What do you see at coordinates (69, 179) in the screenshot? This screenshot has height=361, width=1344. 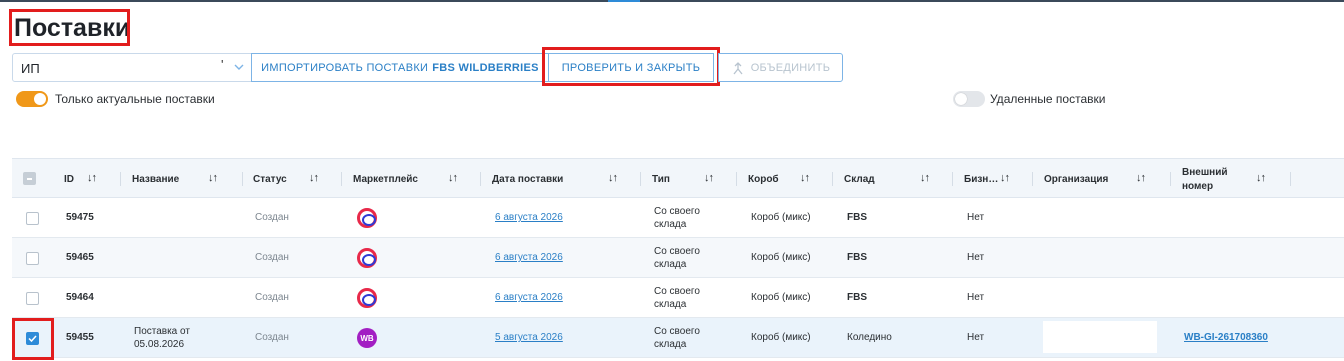 I see `col-id: ID` at bounding box center [69, 179].